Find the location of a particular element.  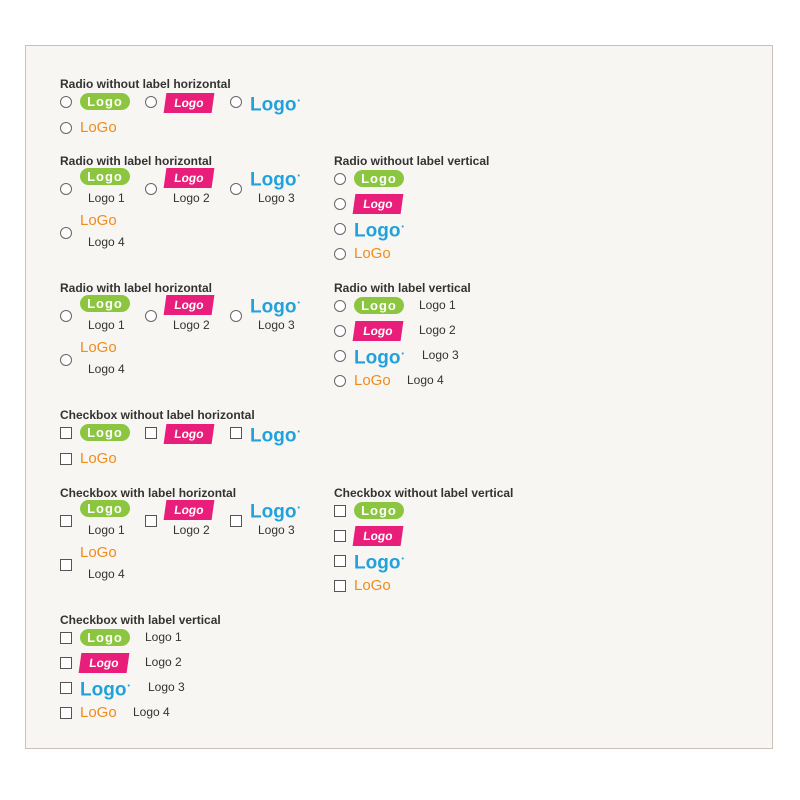

section-title: Radio without label horizontal is located at coordinates (145, 84).